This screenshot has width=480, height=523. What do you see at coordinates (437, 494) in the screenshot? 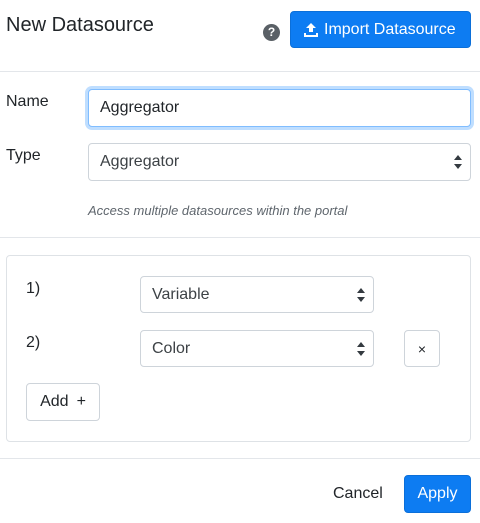
I see `apply-button: Apply` at bounding box center [437, 494].